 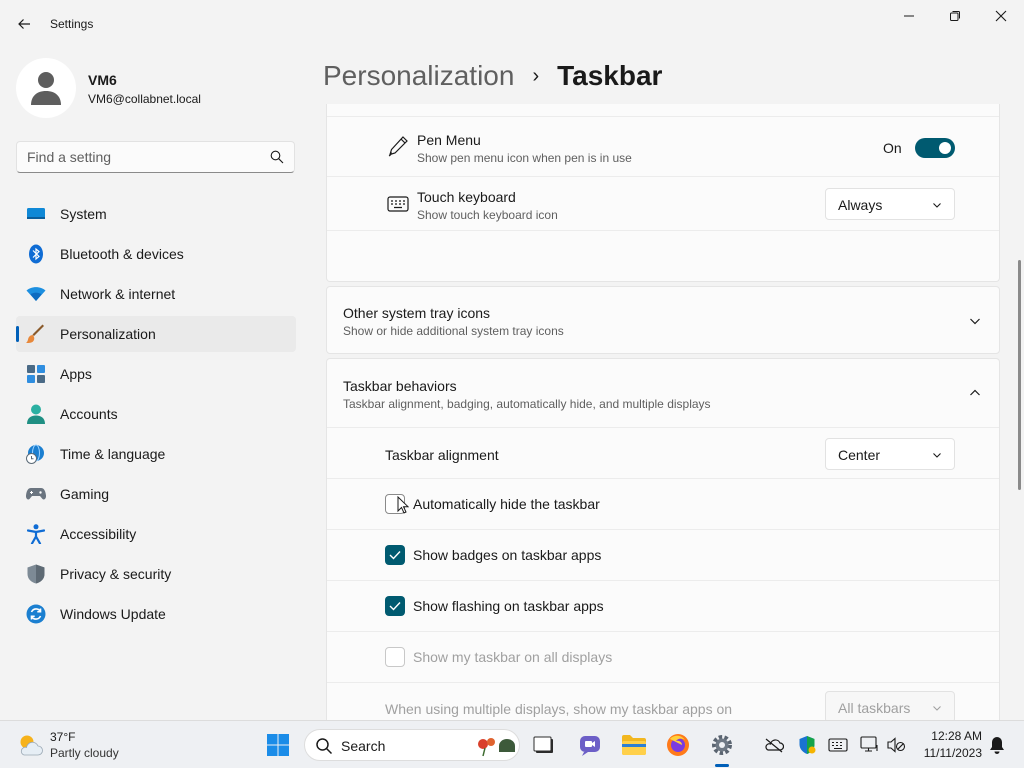 I want to click on pen-menu-toggle-state: On, so click(x=892, y=148).